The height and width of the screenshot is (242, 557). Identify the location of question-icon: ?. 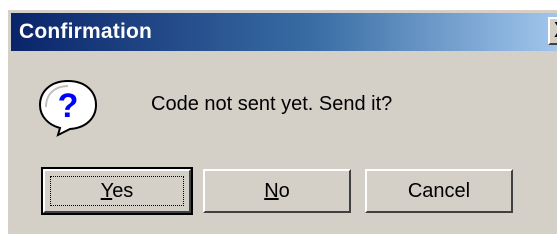
(68, 108).